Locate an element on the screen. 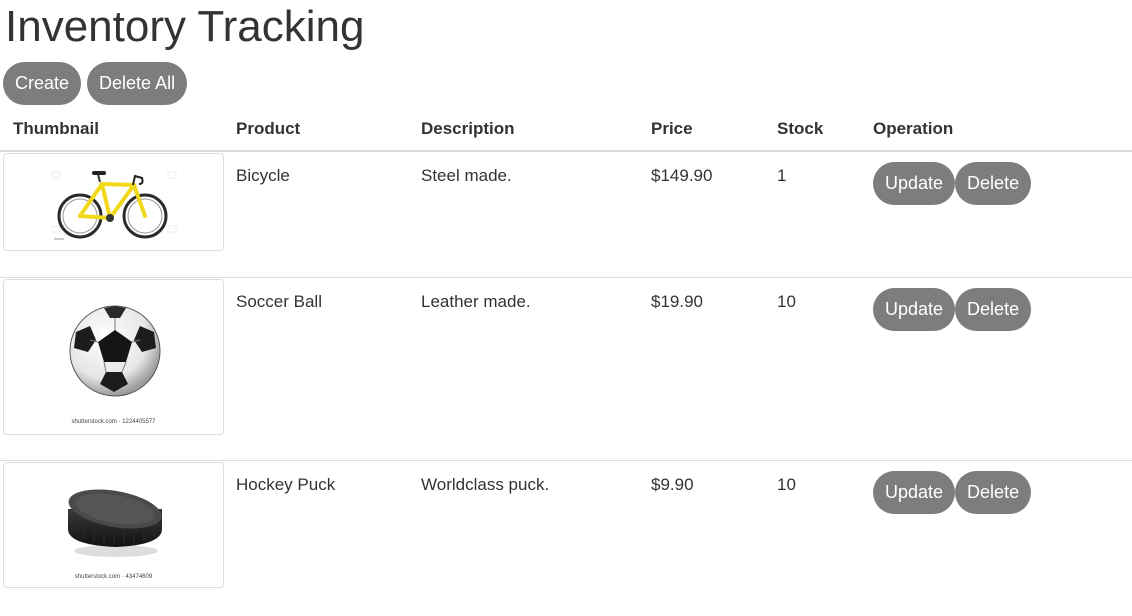  product-description: Worldclass puck. is located at coordinates (485, 484).